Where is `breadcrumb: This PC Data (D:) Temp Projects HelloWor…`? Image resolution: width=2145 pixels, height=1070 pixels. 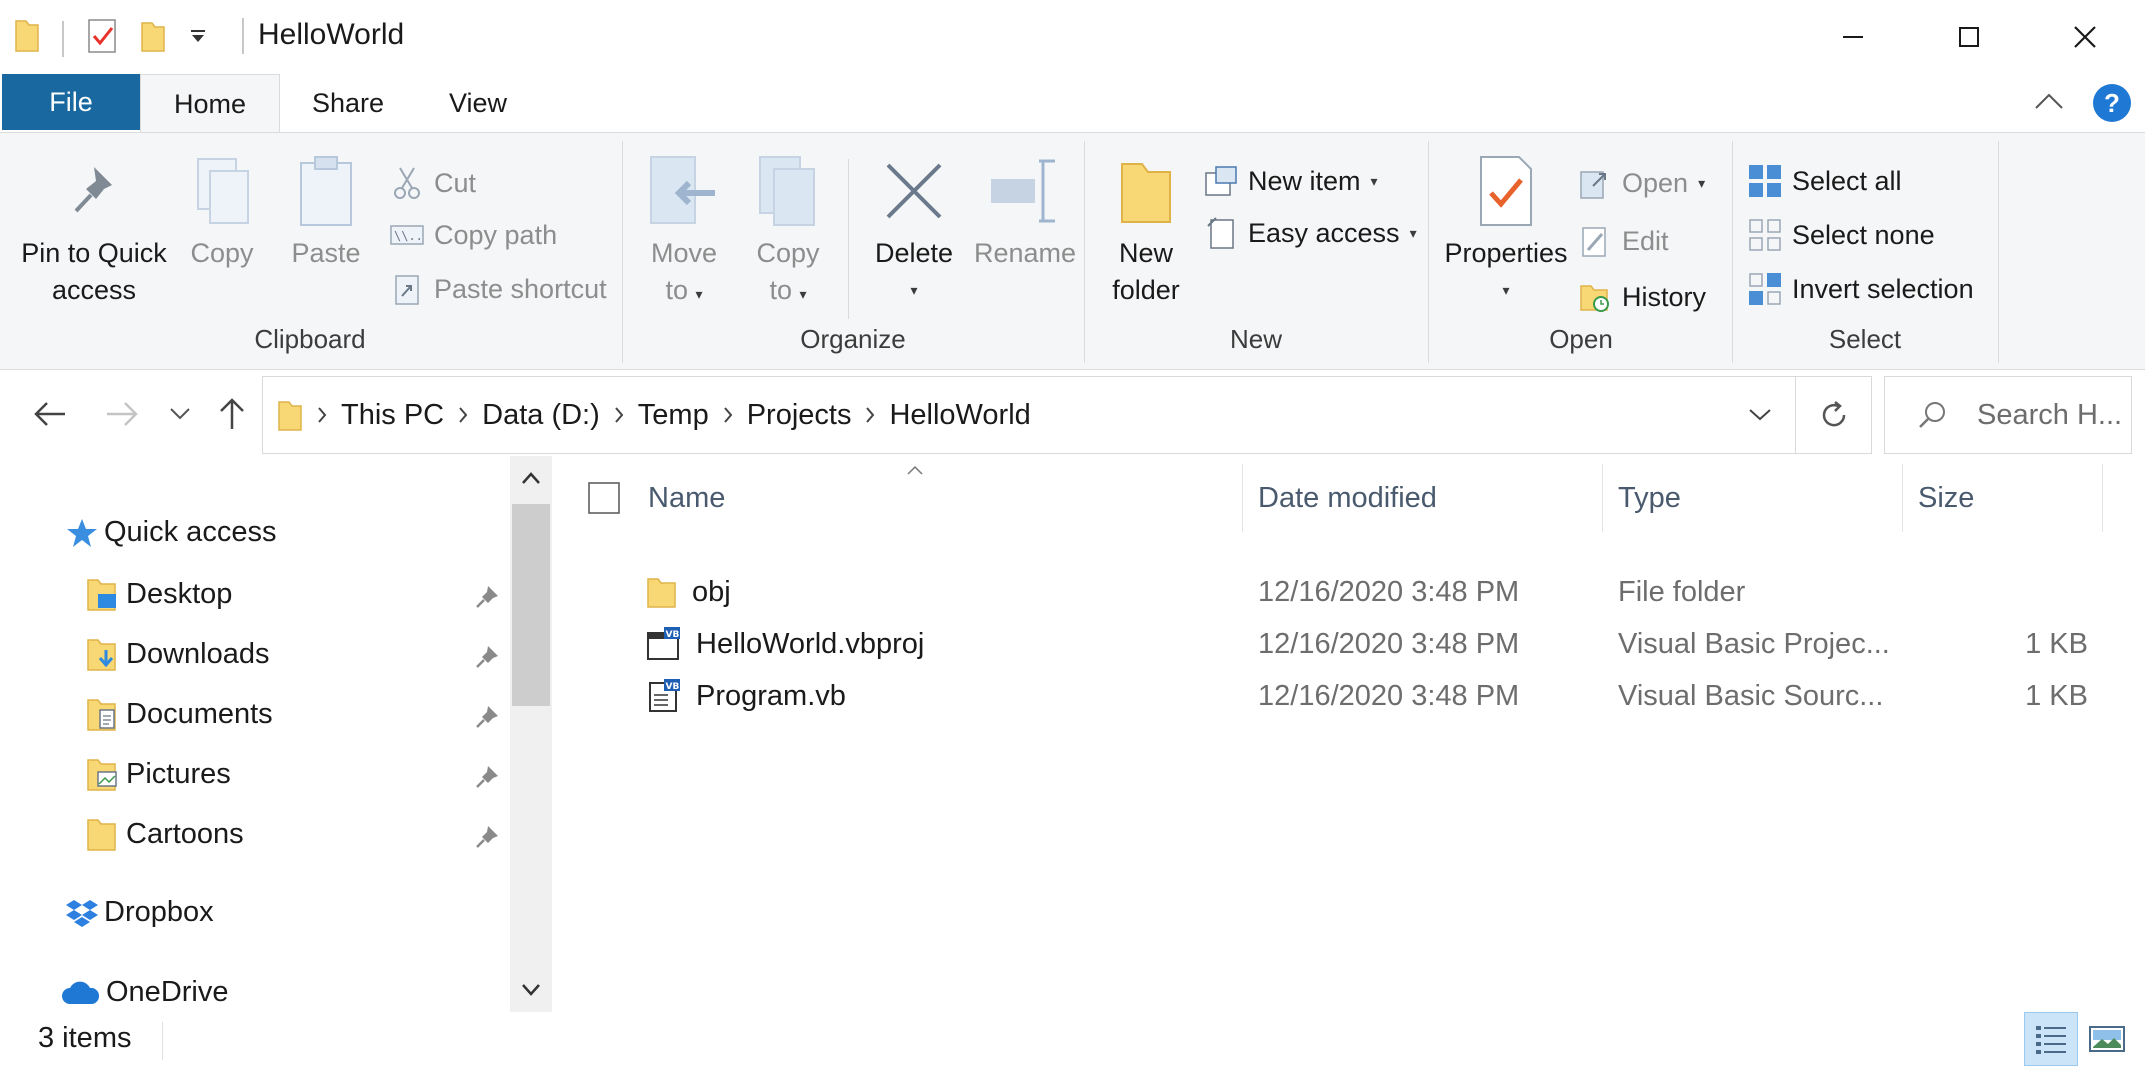 breadcrumb: This PC Data (D:) Temp Projects HelloWor… is located at coordinates (647, 415).